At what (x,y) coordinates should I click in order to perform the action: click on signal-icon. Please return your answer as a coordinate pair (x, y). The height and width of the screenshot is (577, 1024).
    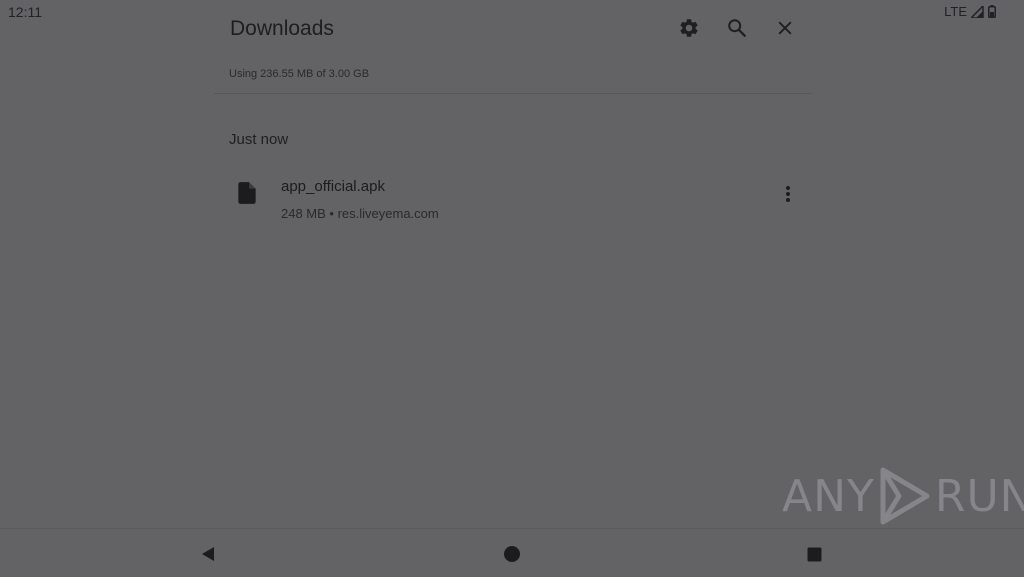
    Looking at the image, I should click on (977, 11).